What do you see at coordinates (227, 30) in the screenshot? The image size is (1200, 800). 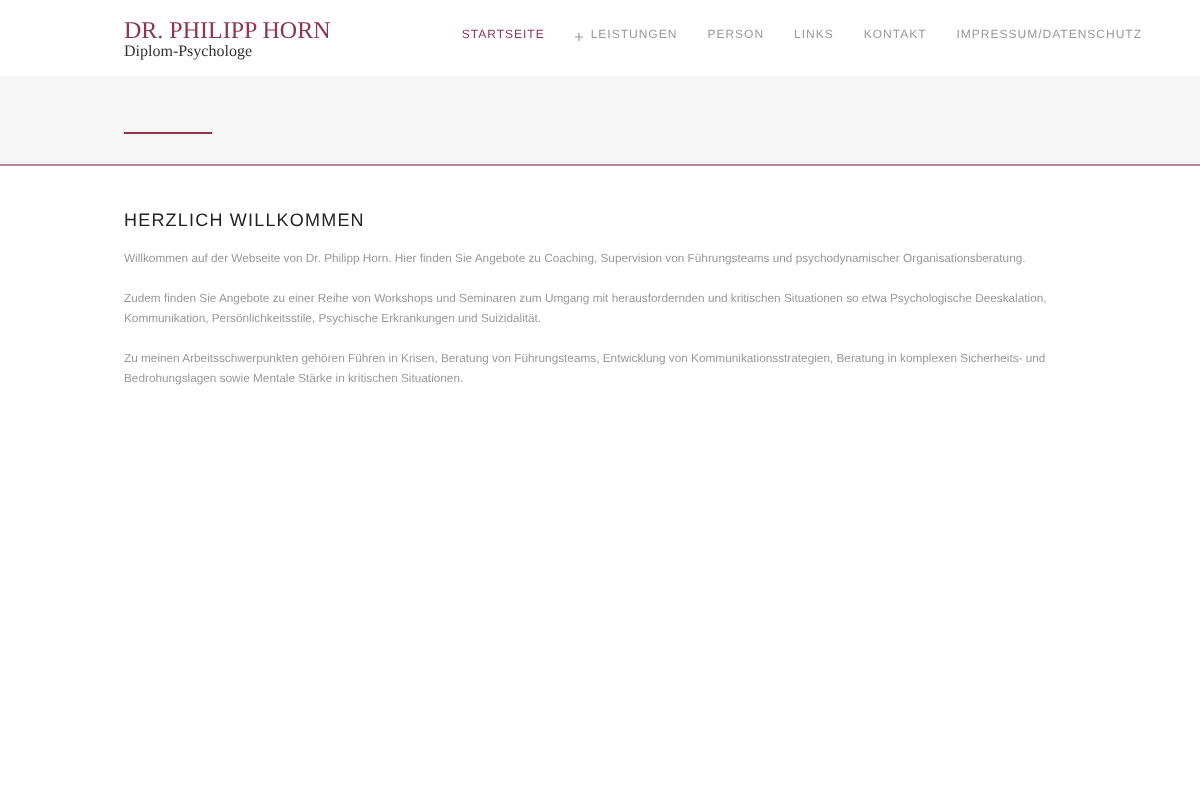 I see `logo-title: DR. PHILIPP HORN` at bounding box center [227, 30].